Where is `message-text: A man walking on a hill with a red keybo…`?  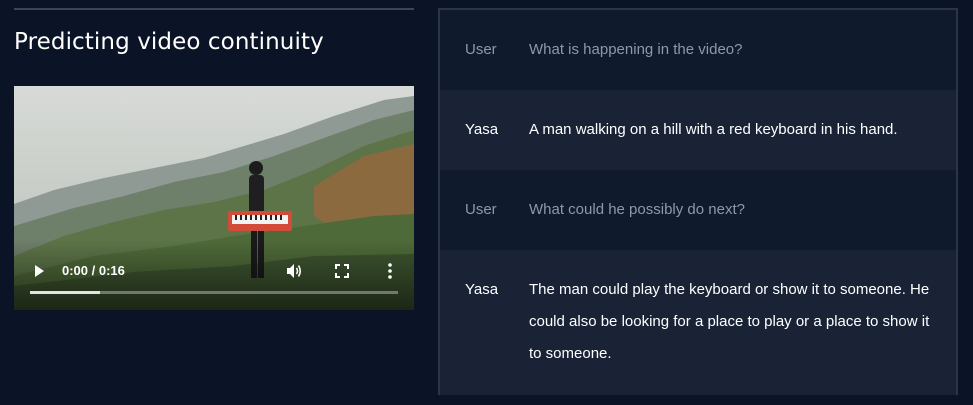 message-text: A man walking on a hill with a red keybo… is located at coordinates (713, 129).